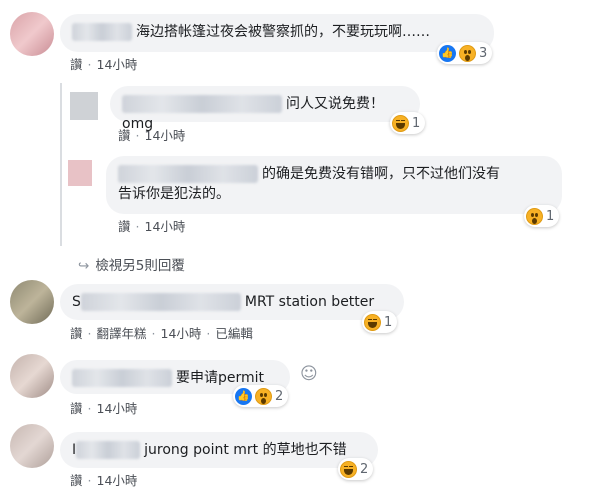 This screenshot has width=600, height=504. What do you see at coordinates (76, 302) in the screenshot?
I see `commenter-initial: S` at bounding box center [76, 302].